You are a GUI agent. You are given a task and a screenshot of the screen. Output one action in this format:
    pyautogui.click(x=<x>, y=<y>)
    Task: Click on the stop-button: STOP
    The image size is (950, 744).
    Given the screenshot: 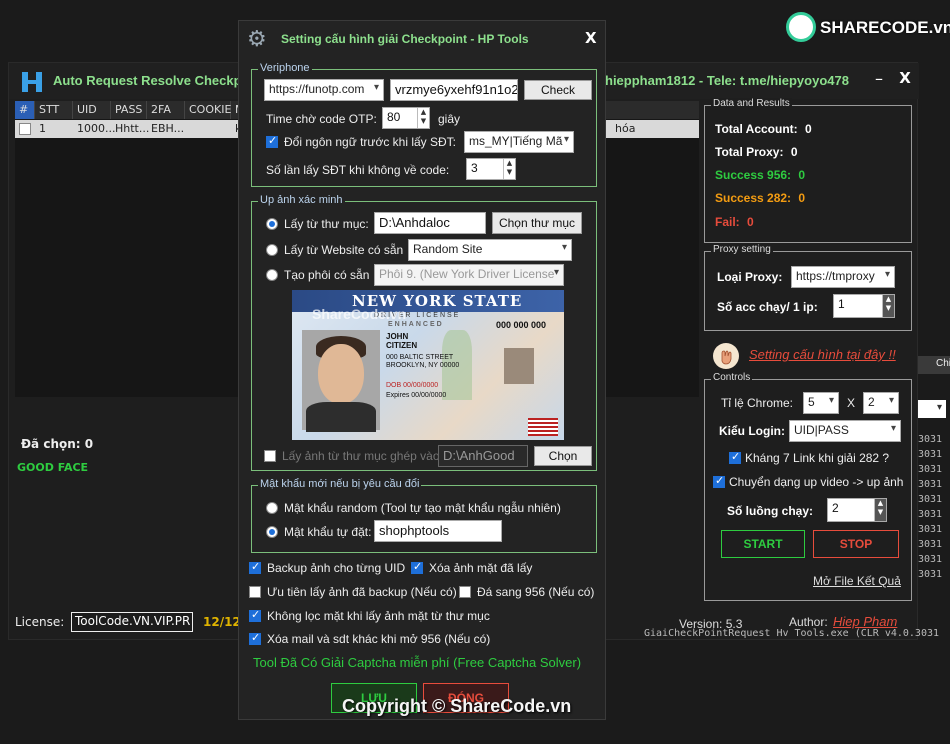 What is the action you would take?
    pyautogui.click(x=856, y=544)
    